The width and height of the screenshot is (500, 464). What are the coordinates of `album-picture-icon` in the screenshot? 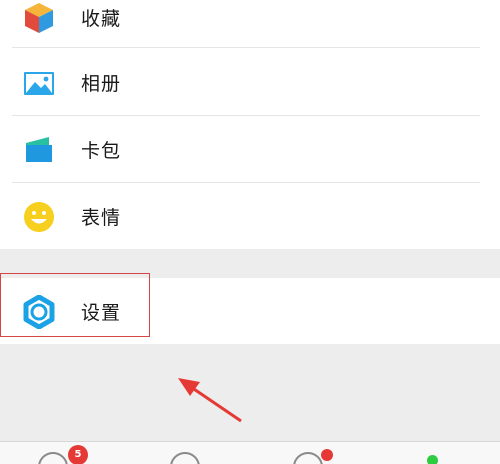 It's located at (39, 83).